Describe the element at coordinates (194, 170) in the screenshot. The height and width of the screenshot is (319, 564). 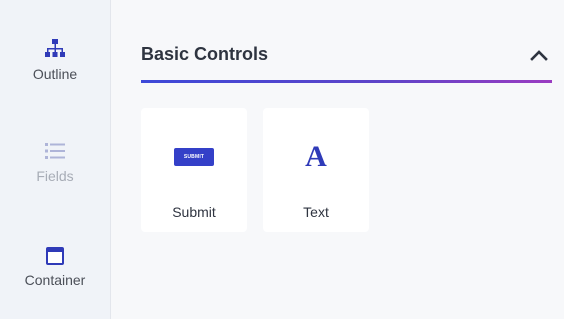
I see `control-card-submit: SUBMIT Submit` at that location.